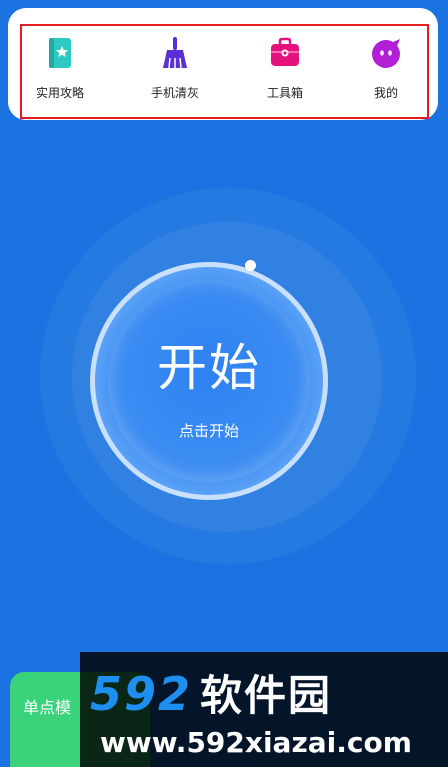 This screenshot has width=448, height=767. Describe the element at coordinates (208, 431) in the screenshot. I see `start-subtitle: 点击开始` at that location.